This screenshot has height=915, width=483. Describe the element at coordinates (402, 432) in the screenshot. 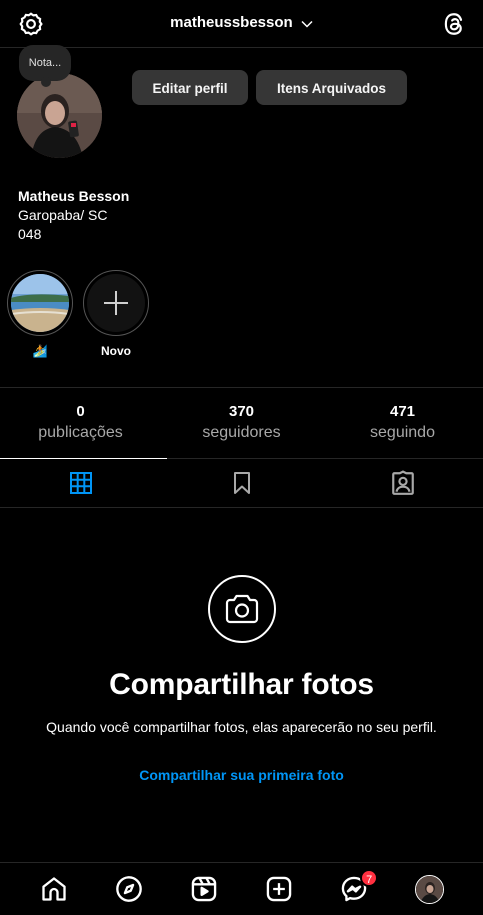

I see `stat-label: seguindo` at that location.